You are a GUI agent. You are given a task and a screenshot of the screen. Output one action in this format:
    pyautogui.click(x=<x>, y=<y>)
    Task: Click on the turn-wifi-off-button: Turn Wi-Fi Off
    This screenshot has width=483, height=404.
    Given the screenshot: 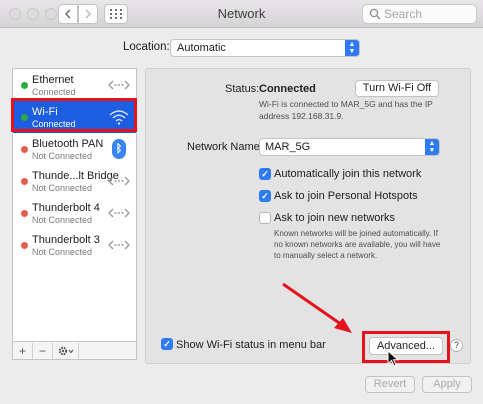 What is the action you would take?
    pyautogui.click(x=397, y=88)
    